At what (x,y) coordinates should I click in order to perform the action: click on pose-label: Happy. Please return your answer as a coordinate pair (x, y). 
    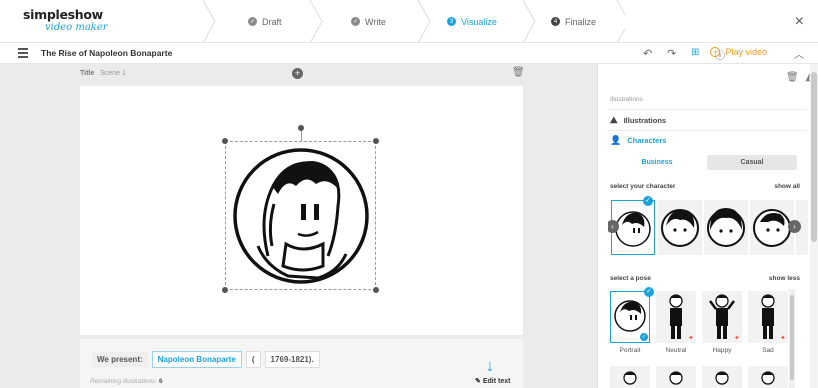
    Looking at the image, I should click on (722, 350).